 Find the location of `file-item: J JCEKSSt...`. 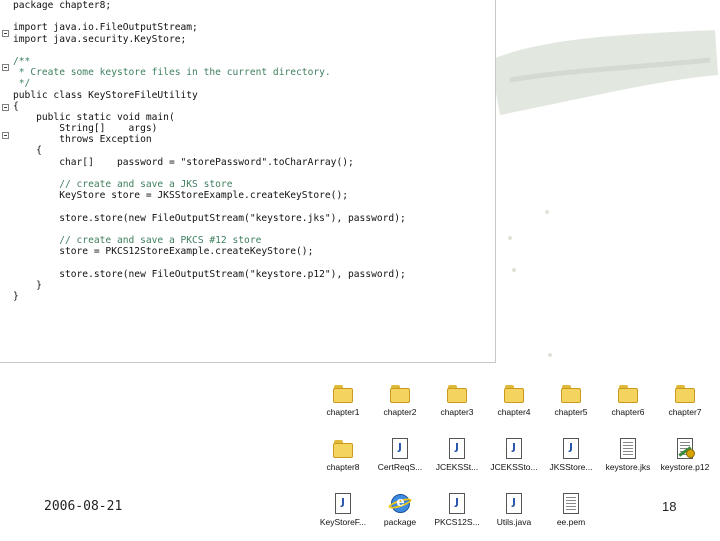

file-item: J JCEKSSt... is located at coordinates (457, 460).